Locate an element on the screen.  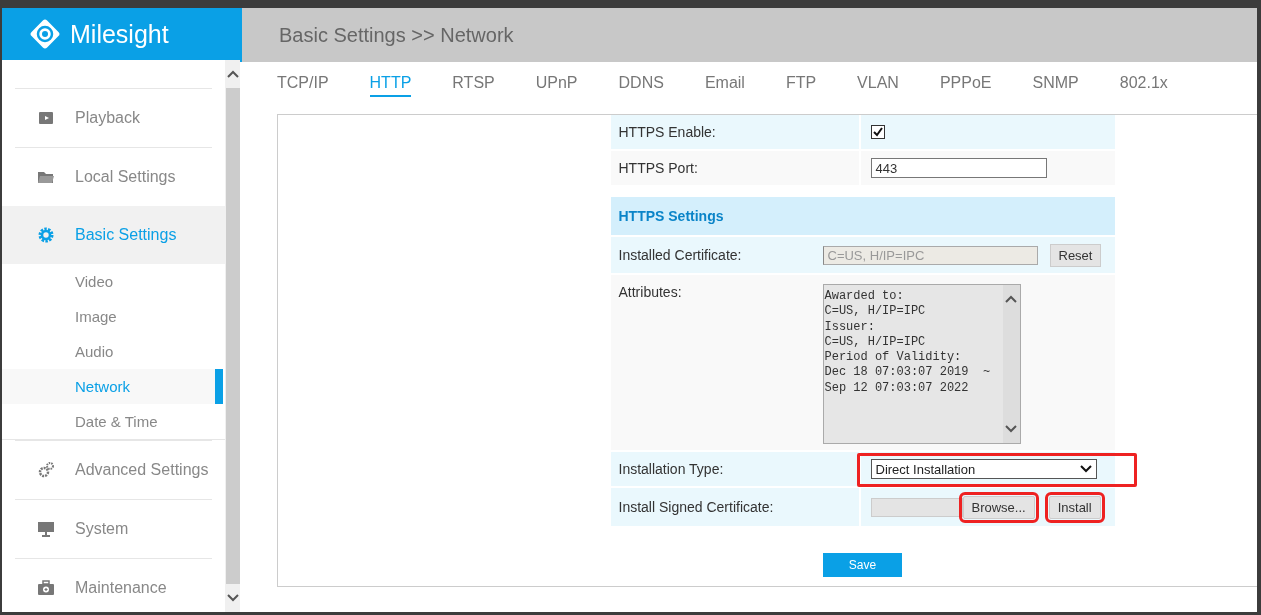
caret-icon is located at coordinates (1085, 469).